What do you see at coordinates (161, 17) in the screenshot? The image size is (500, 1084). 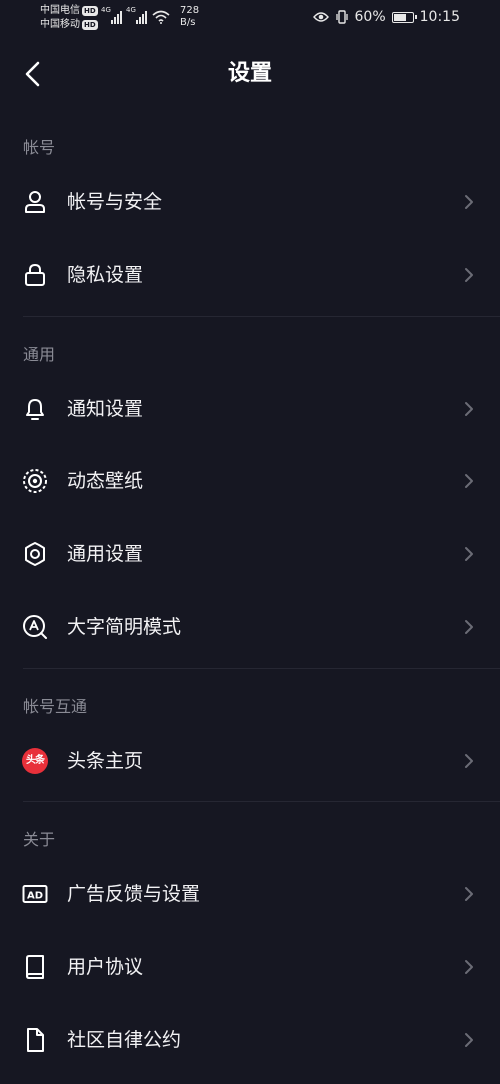 I see `wifi-icon` at bounding box center [161, 17].